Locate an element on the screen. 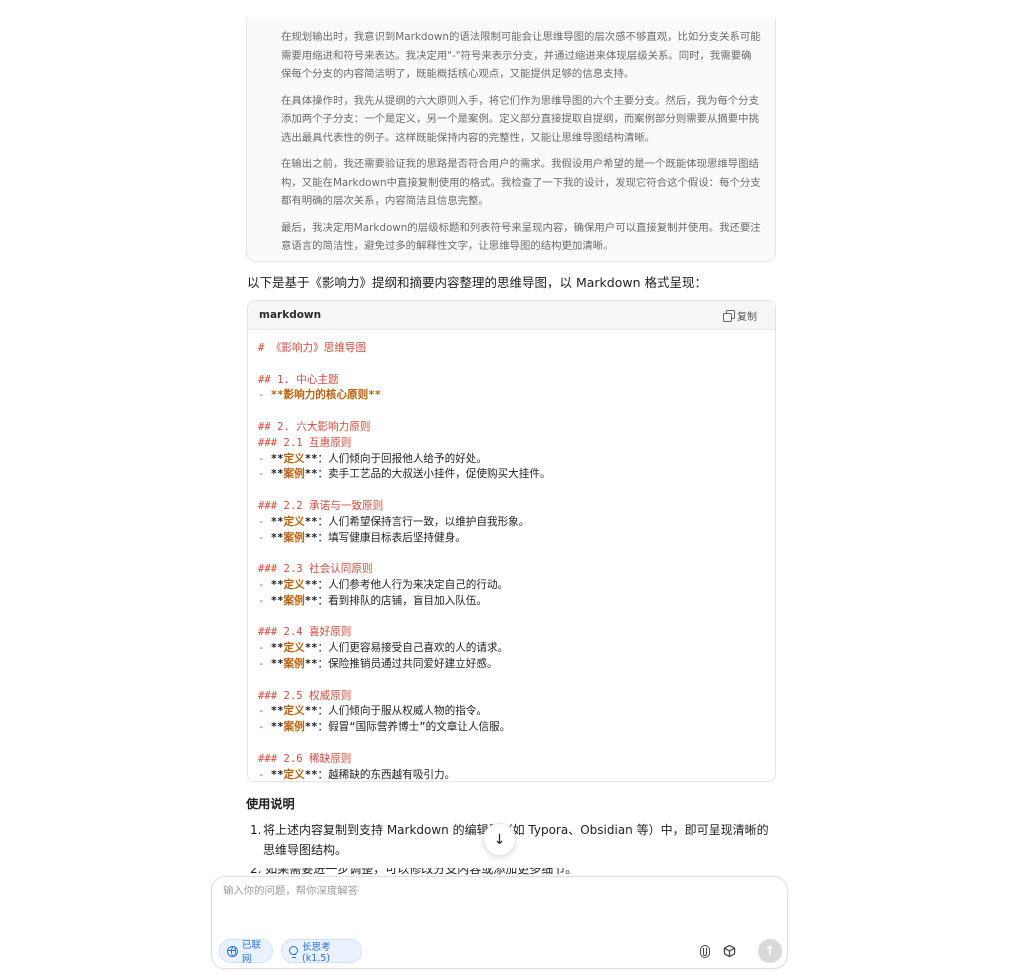 The width and height of the screenshot is (1024, 978). code-line-item: - **定义**：人们更容易接受自己喜欢的人的请求。 is located at coordinates (383, 648).